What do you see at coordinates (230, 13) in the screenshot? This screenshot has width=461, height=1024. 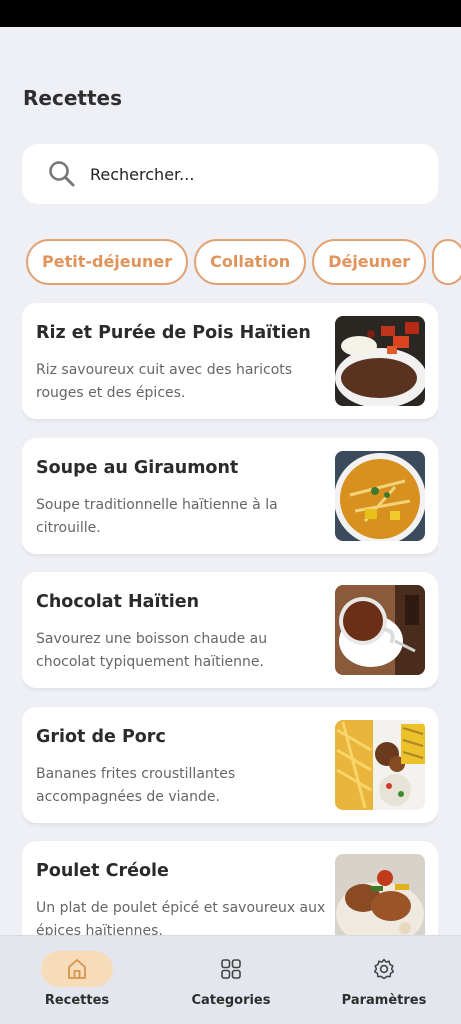 I see `status-bar` at bounding box center [230, 13].